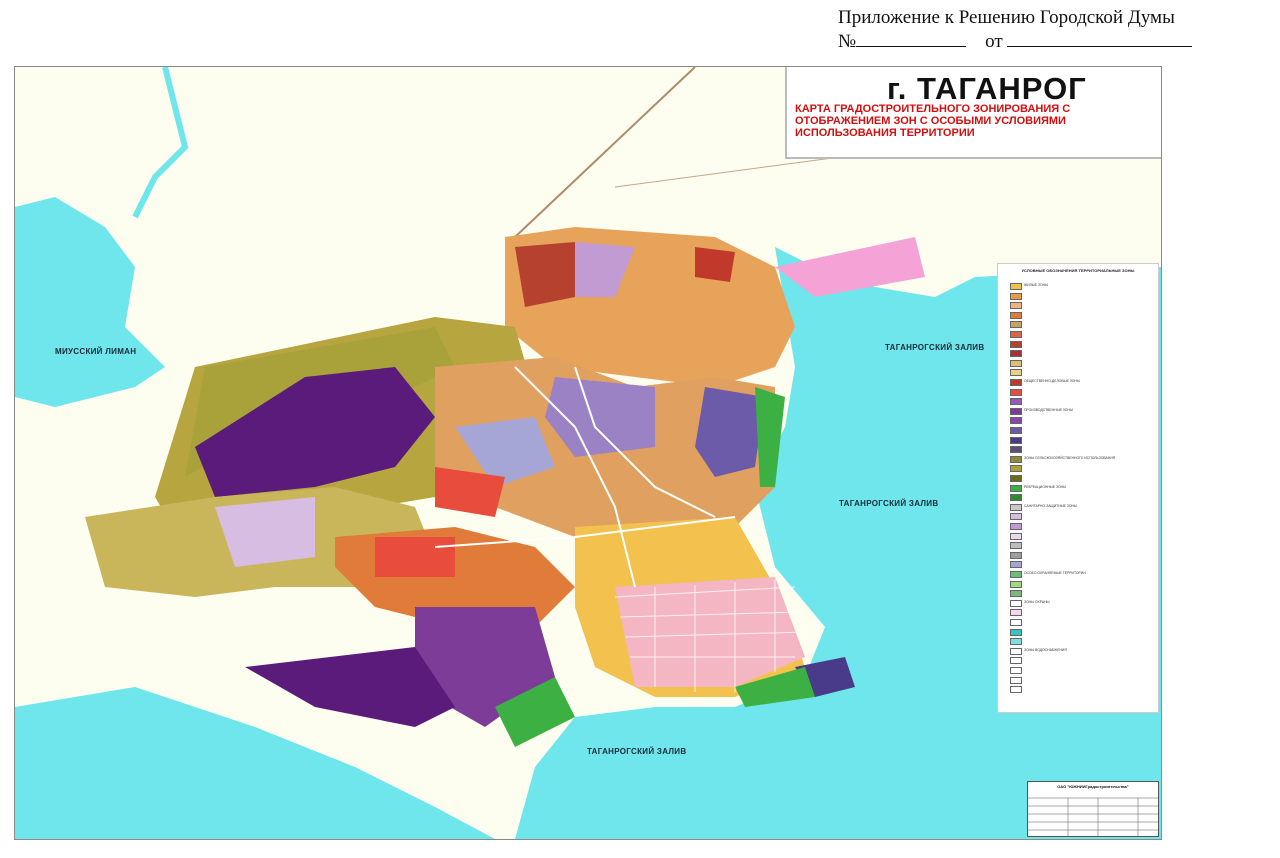 Image resolution: width=1280 pixels, height=858 pixels. I want to click on legend-label: ОБЩЕСТВЕННО-ДЕЛОВЫЕ ЗОНЫ, so click(1052, 381).